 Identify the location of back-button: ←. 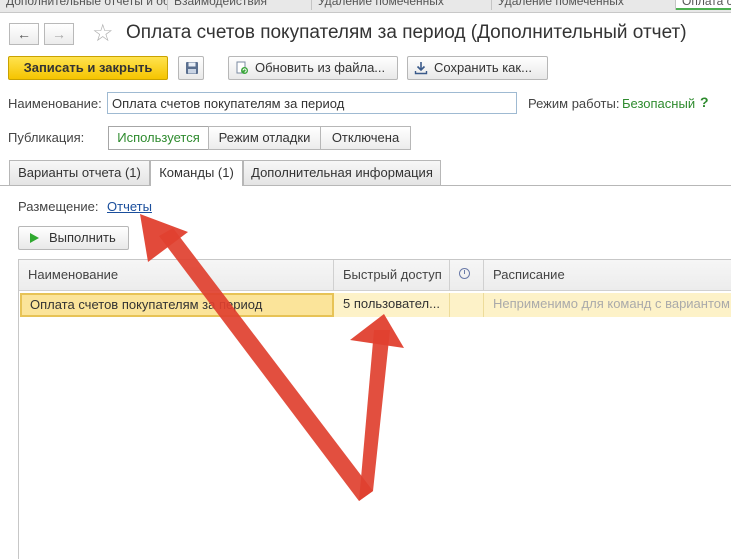
(24, 34).